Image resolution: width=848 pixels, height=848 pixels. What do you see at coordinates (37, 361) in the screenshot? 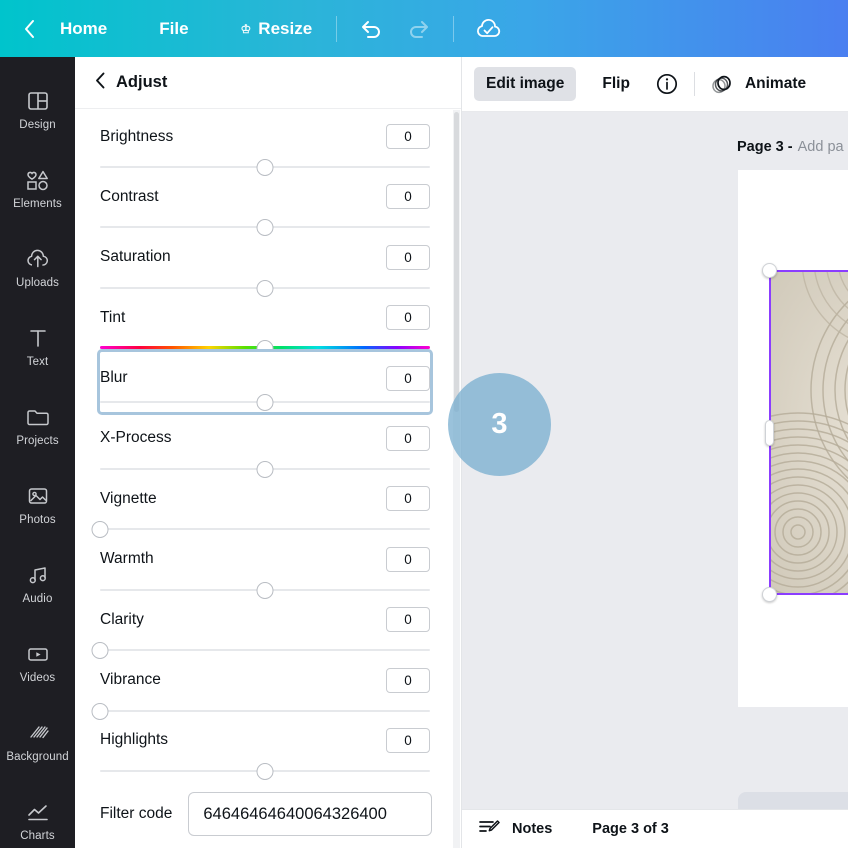
I see `sidebar-label-text: Text` at bounding box center [37, 361].